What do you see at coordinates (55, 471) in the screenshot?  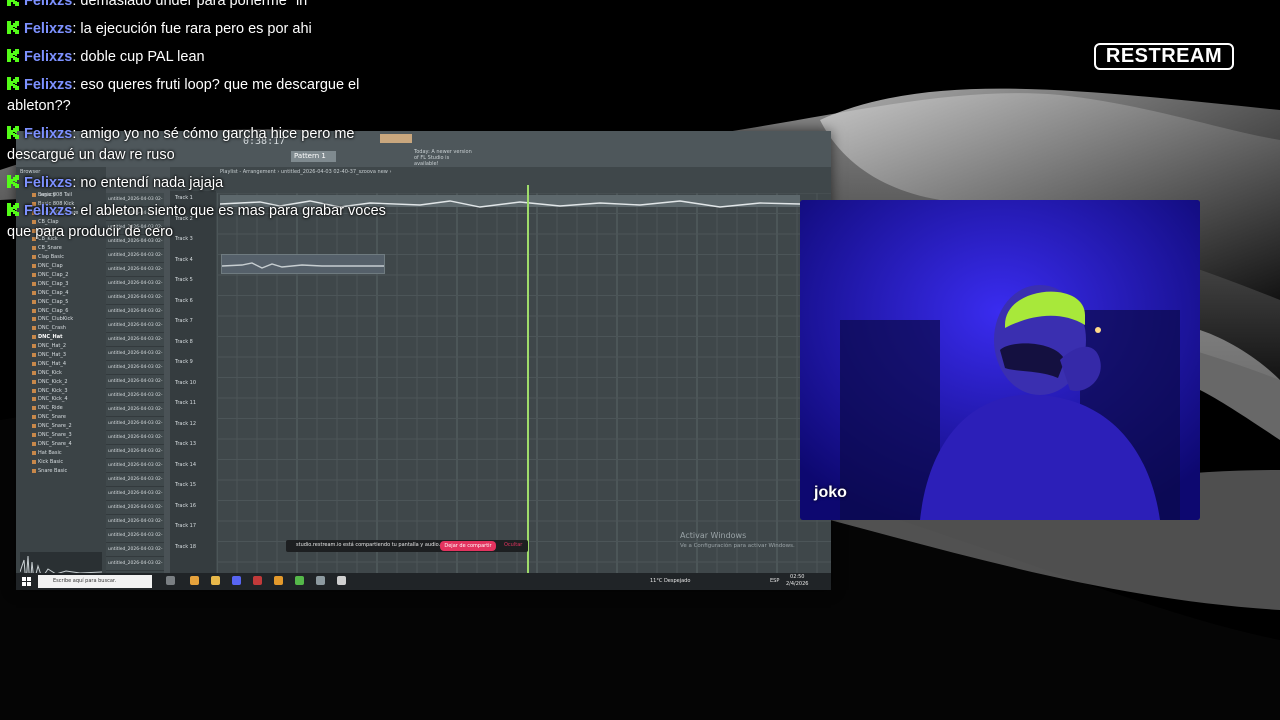 I see `browser-item: Snare Basic` at bounding box center [55, 471].